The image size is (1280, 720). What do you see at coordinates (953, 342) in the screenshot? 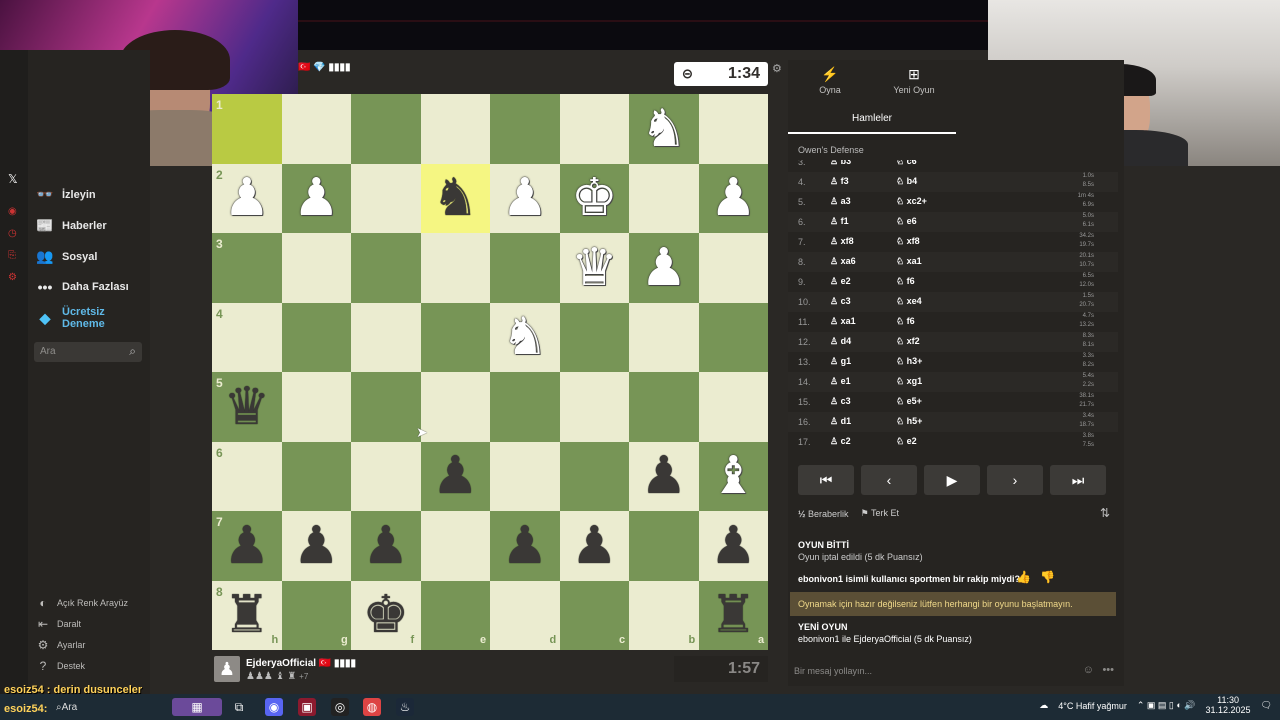
I see `move-row: 12. ♙ d4 ♘ xf2 8.3s 8.1s` at bounding box center [953, 342].